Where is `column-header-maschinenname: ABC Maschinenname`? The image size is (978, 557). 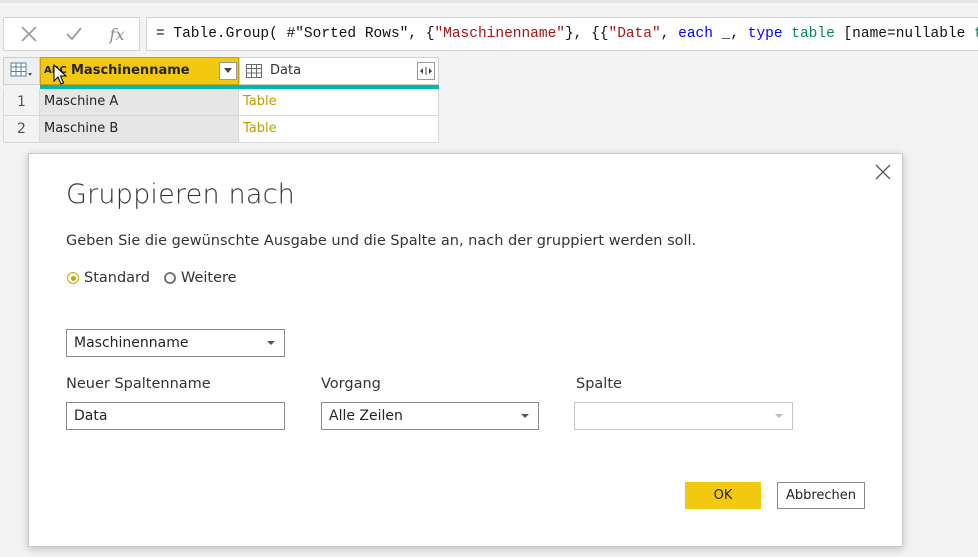
column-header-maschinenname: ABC Maschinenname is located at coordinates (139, 71).